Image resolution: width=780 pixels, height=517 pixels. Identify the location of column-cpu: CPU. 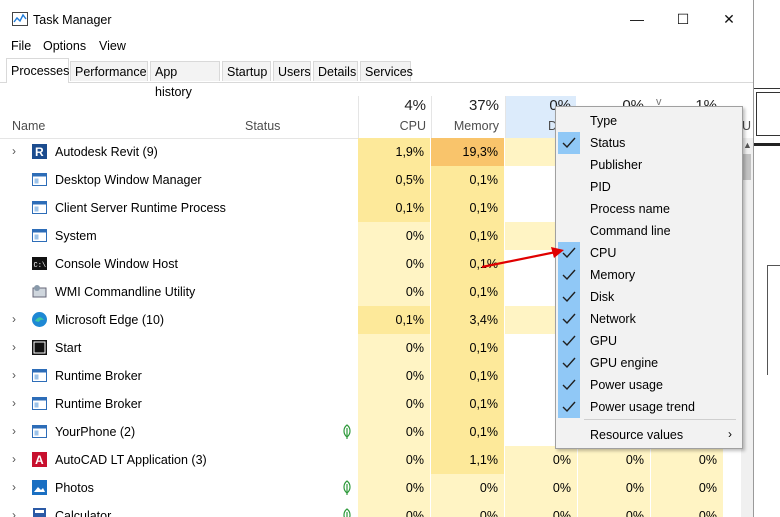
(392, 126).